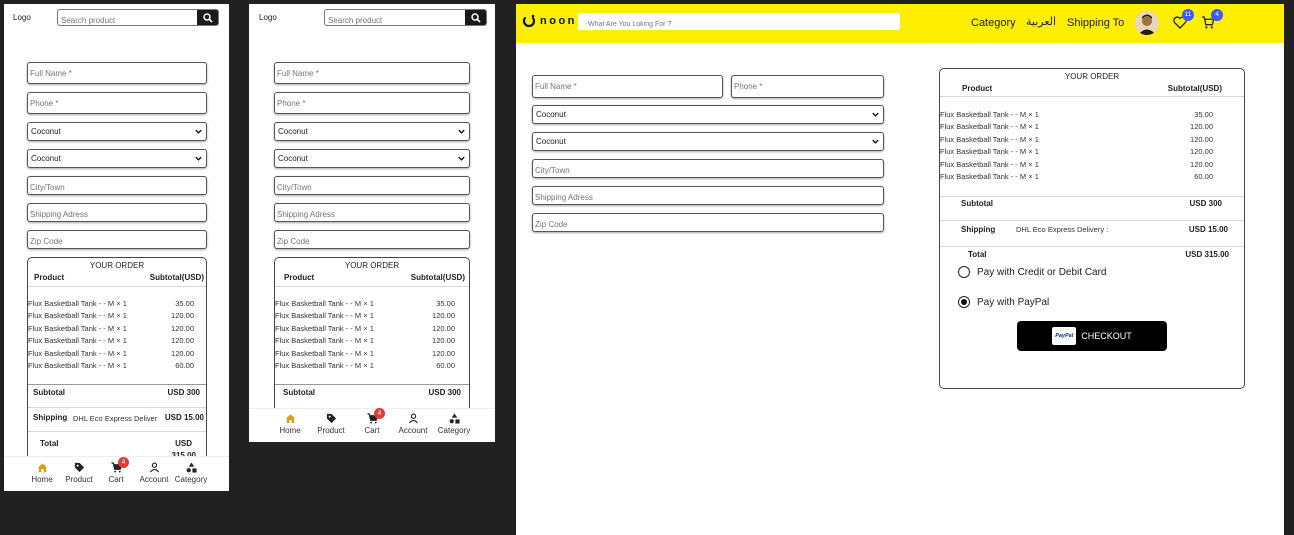 This screenshot has height=535, width=1294. I want to click on search-icon, so click(207, 17).